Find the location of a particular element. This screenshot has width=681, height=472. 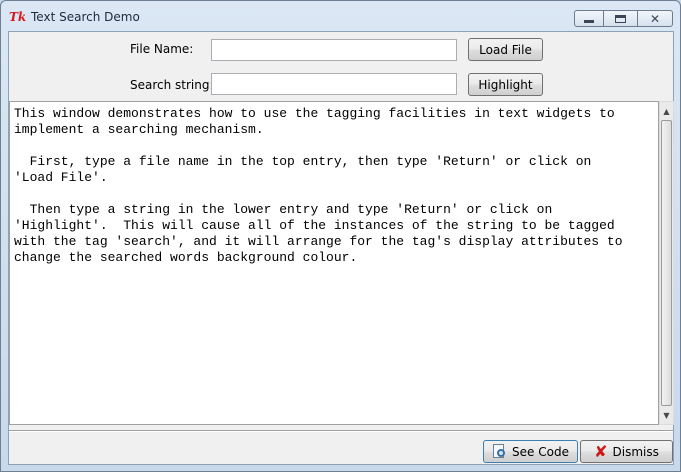

window-title: Text Search Demo is located at coordinates (85, 17).